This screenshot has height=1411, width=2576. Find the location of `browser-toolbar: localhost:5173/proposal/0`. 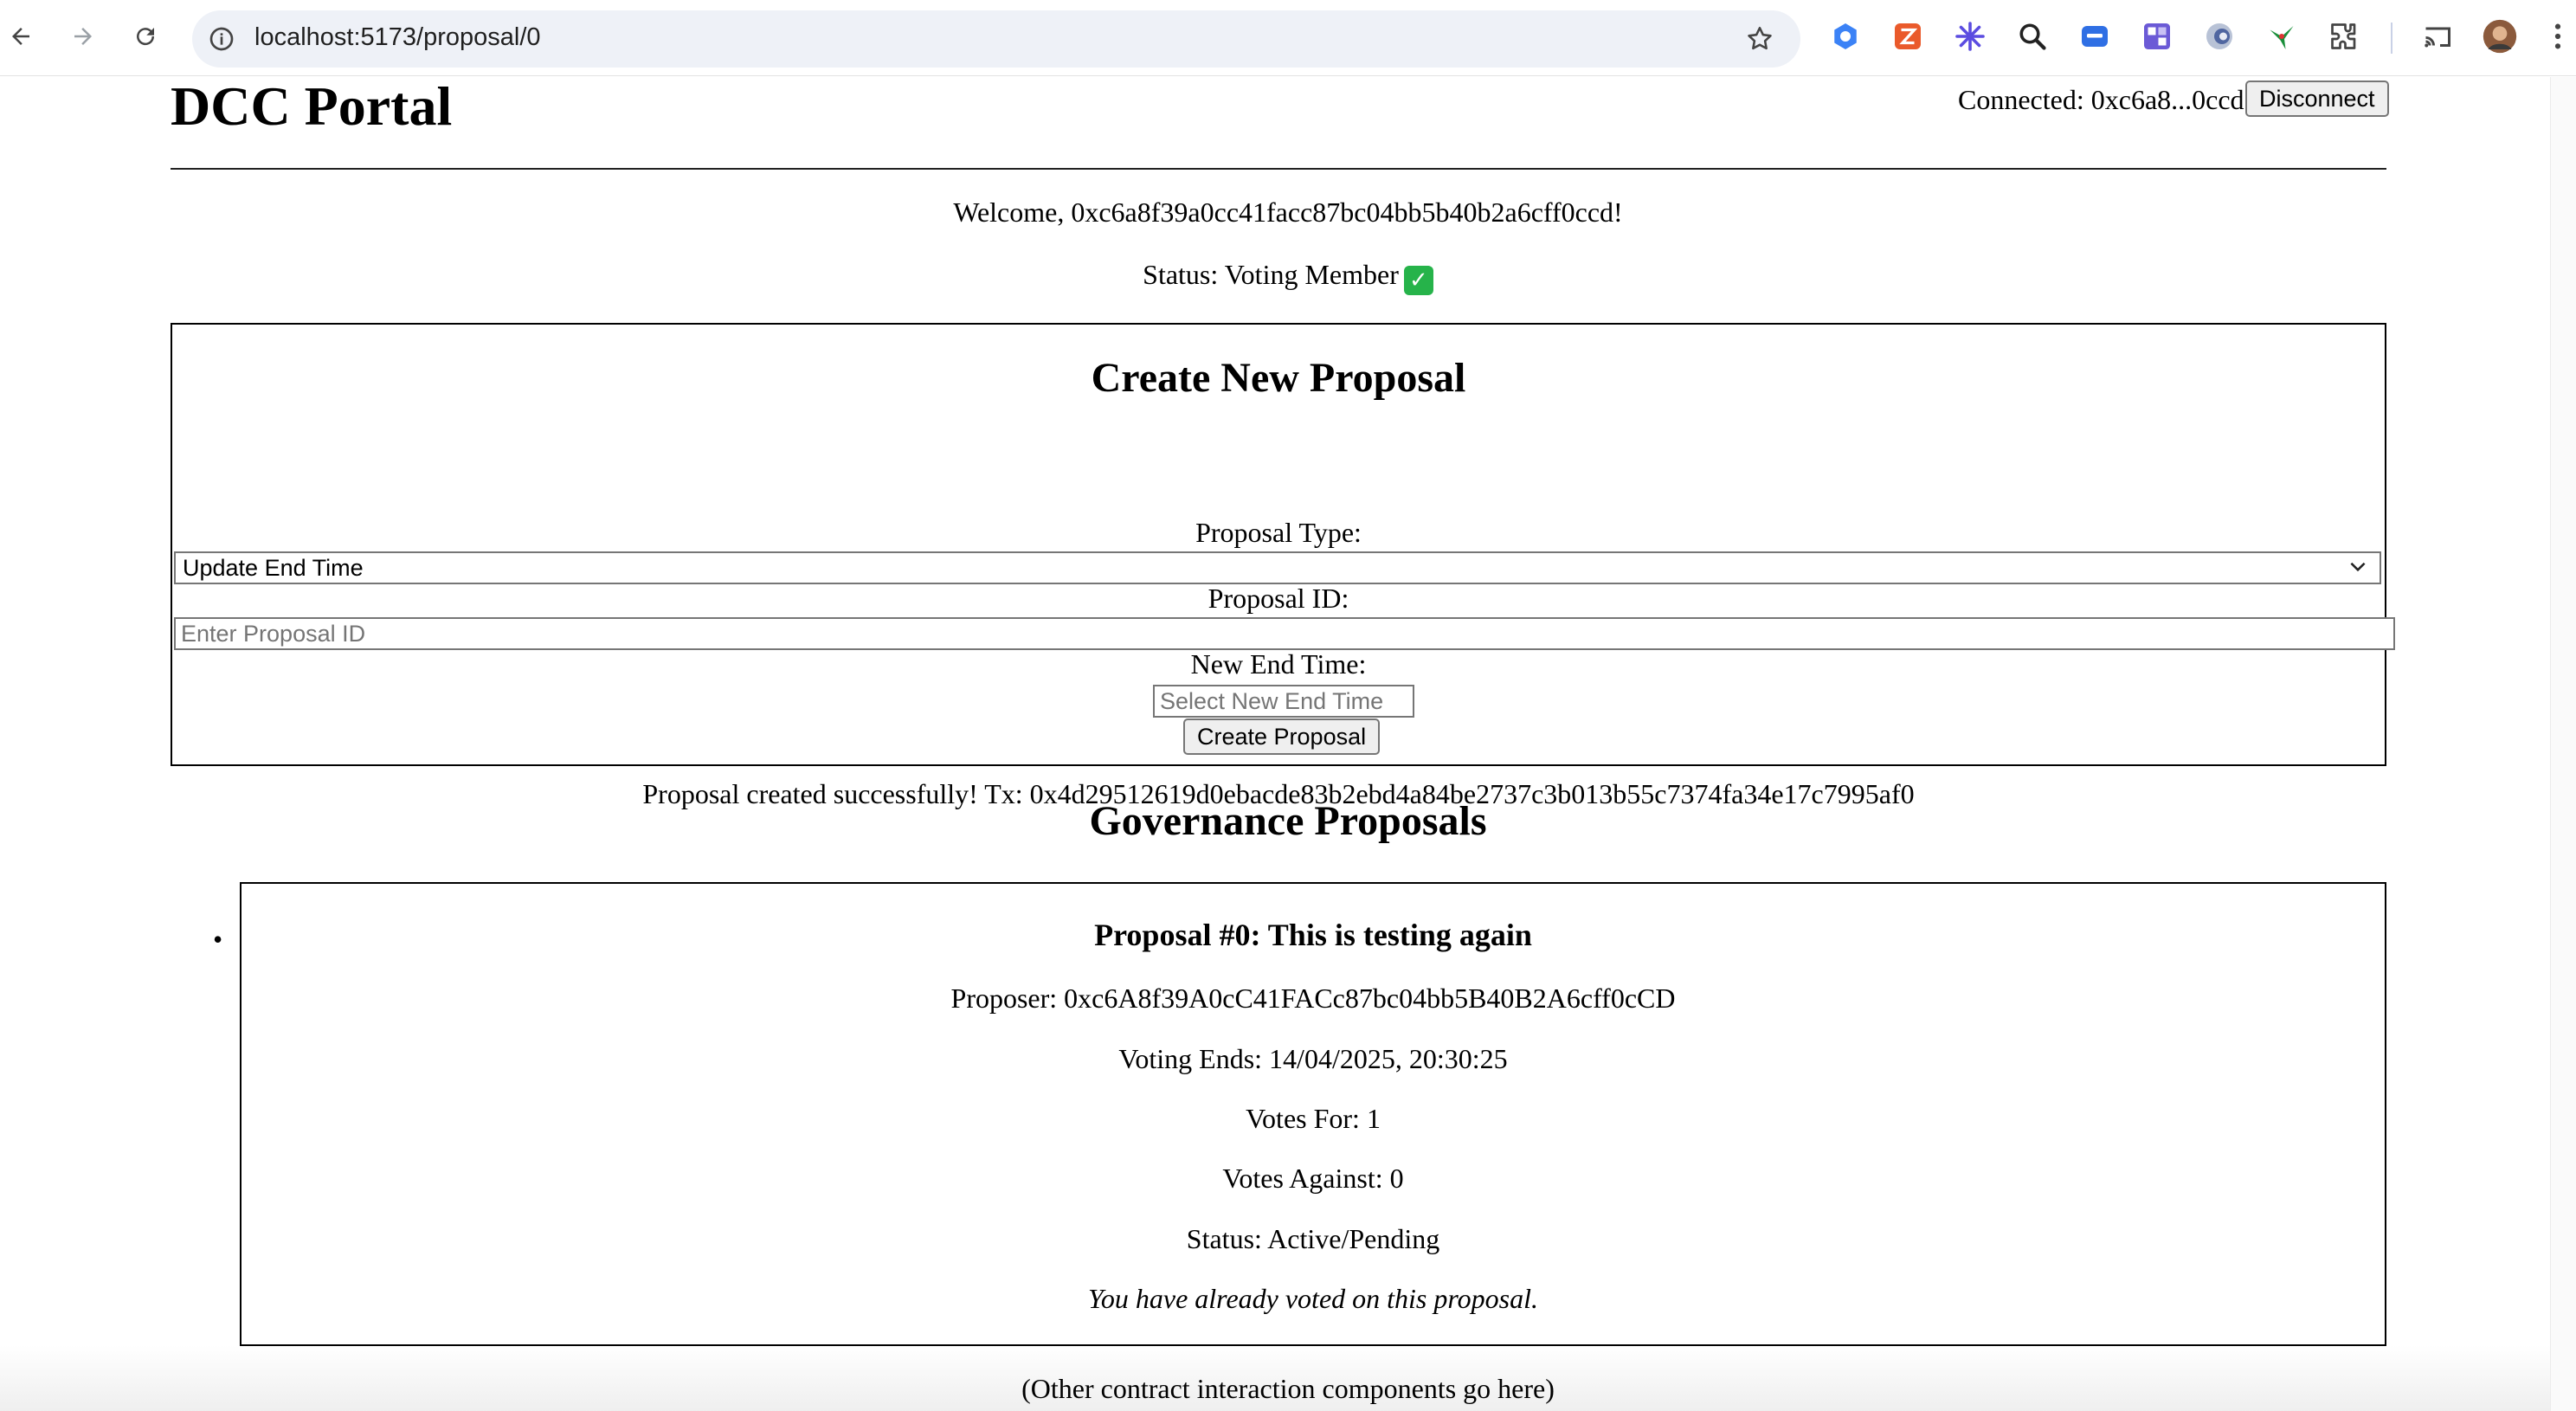

browser-toolbar: localhost:5173/proposal/0 is located at coordinates (1288, 38).